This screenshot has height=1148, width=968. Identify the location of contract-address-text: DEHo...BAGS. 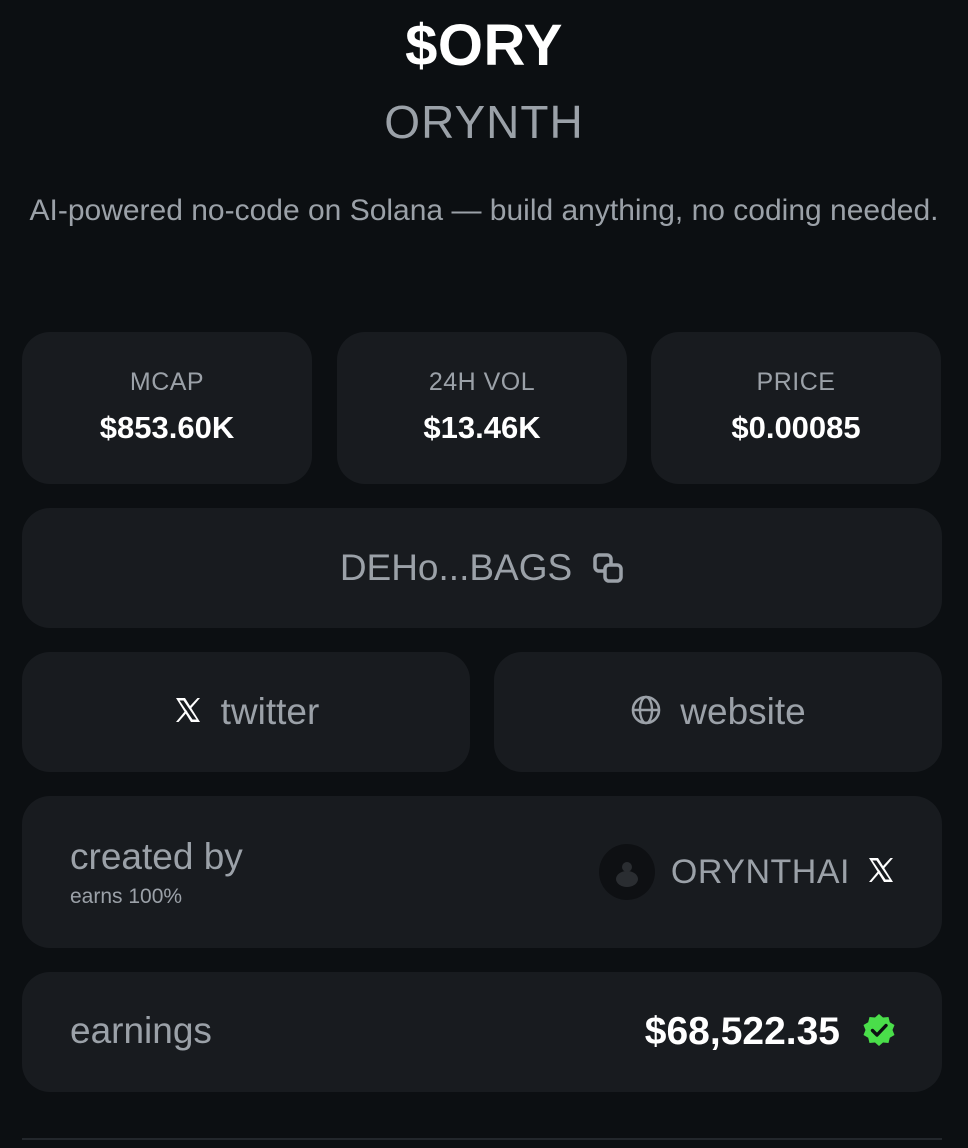
(456, 567).